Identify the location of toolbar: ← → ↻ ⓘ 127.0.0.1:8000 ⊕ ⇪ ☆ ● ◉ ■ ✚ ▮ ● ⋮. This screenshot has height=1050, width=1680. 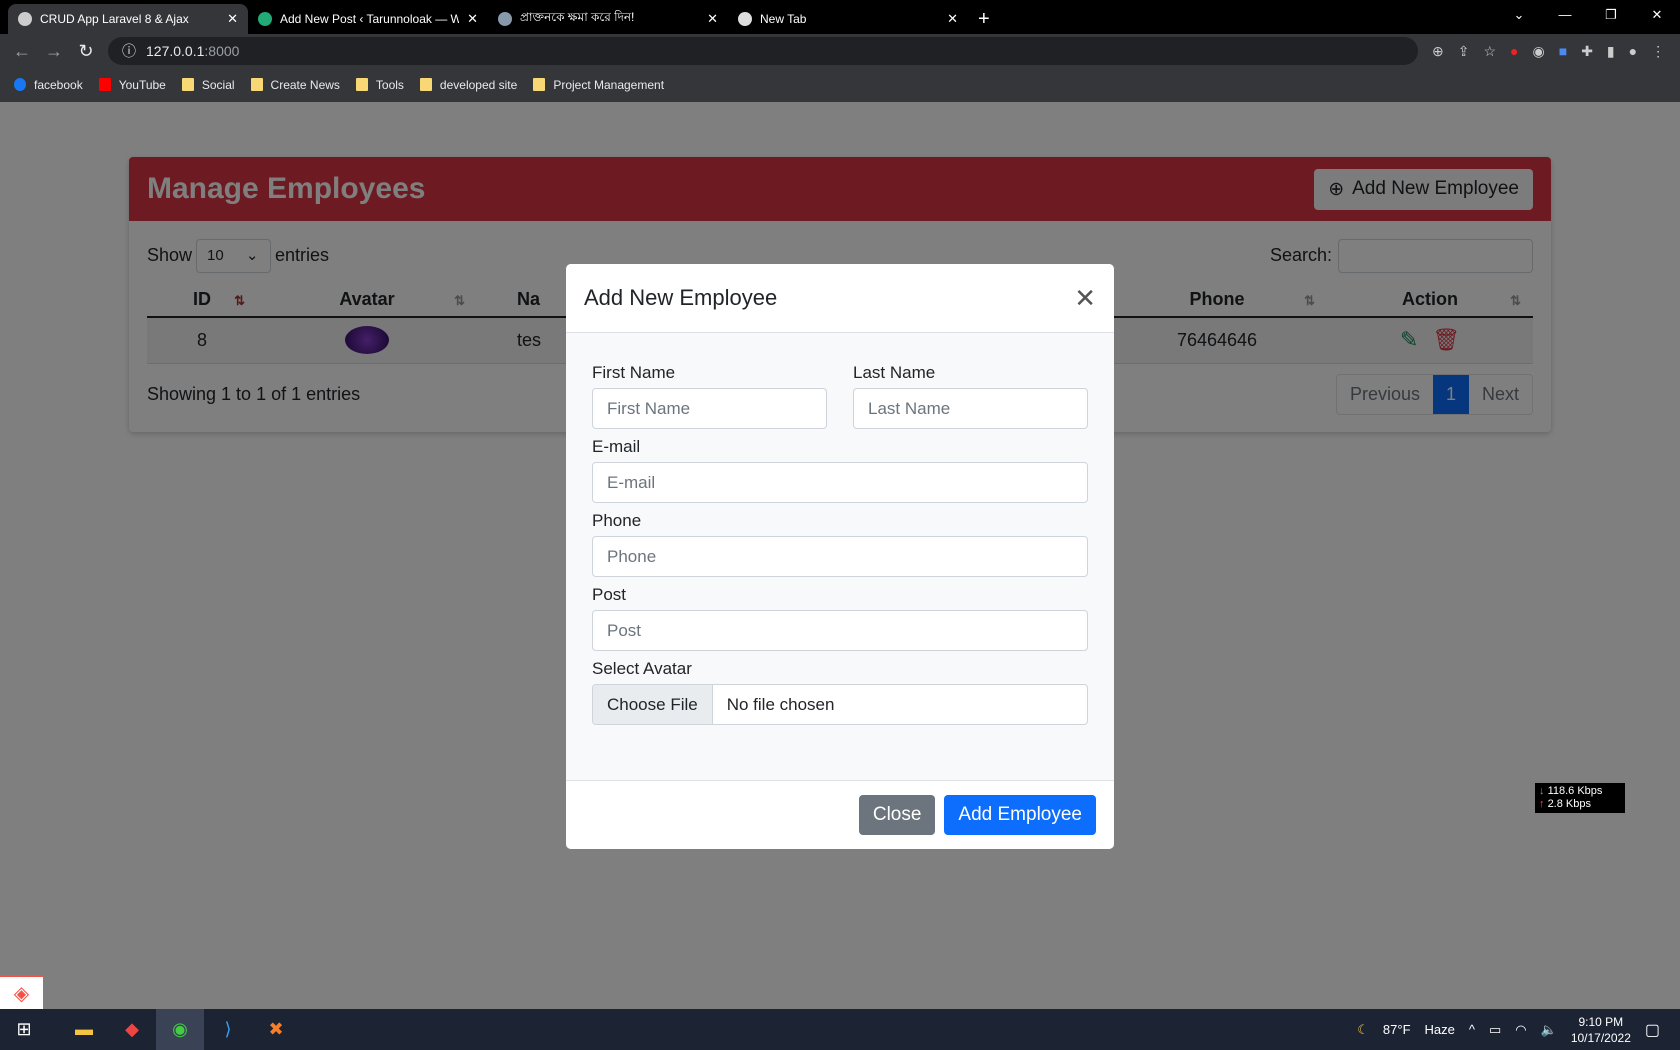
(840, 51).